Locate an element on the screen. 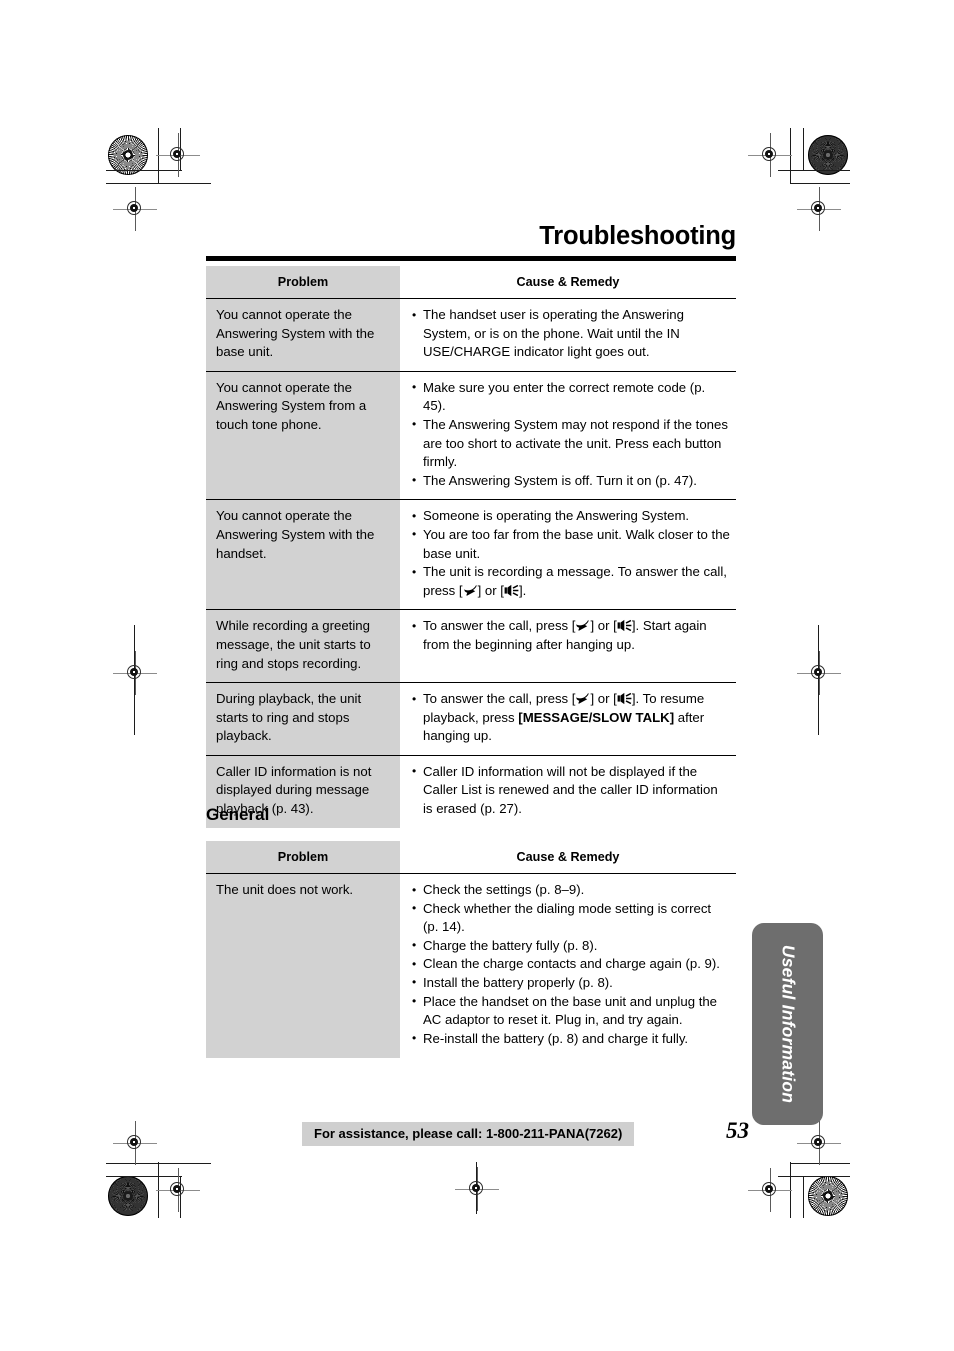  moire-registration-circle-bottom-right is located at coordinates (828, 1196).